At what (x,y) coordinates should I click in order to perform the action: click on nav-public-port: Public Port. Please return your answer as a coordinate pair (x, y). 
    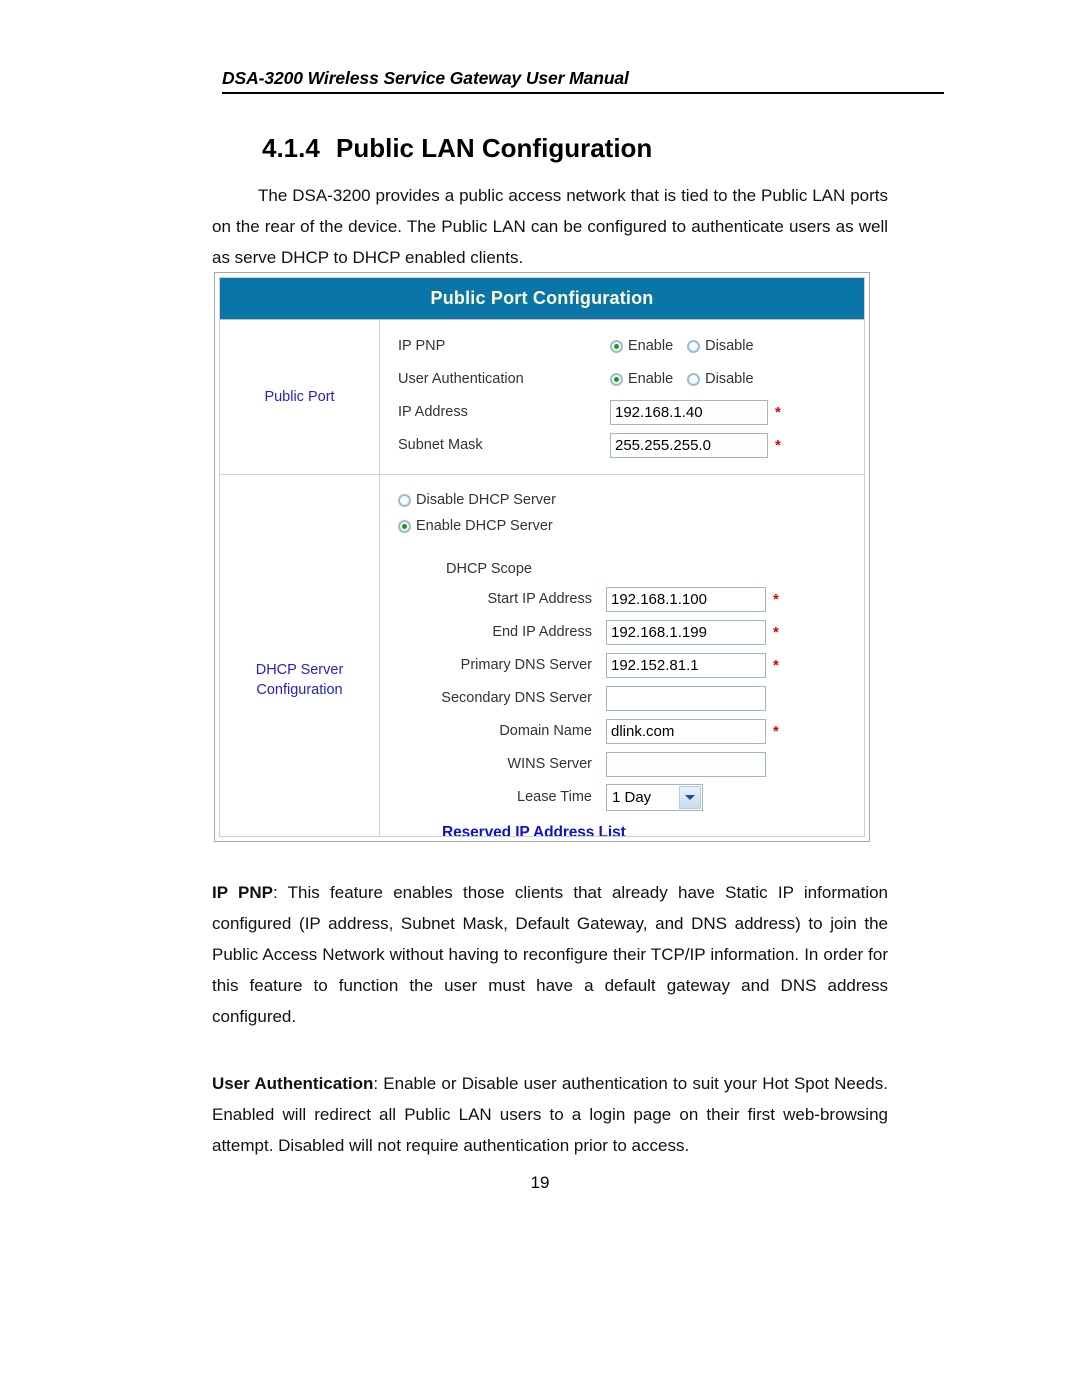
    Looking at the image, I should click on (300, 397).